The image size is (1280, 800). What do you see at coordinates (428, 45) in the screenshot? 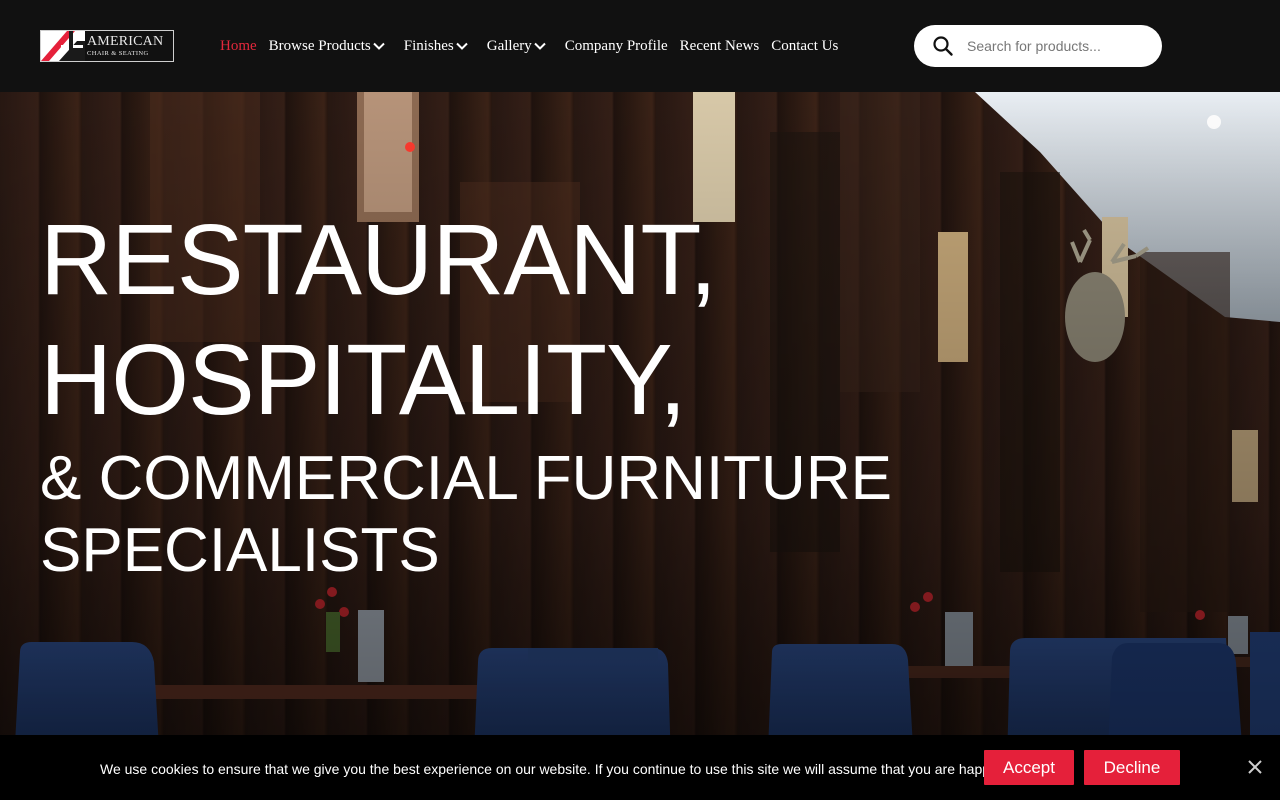
I see `nav-finishes-label: Finishes` at bounding box center [428, 45].